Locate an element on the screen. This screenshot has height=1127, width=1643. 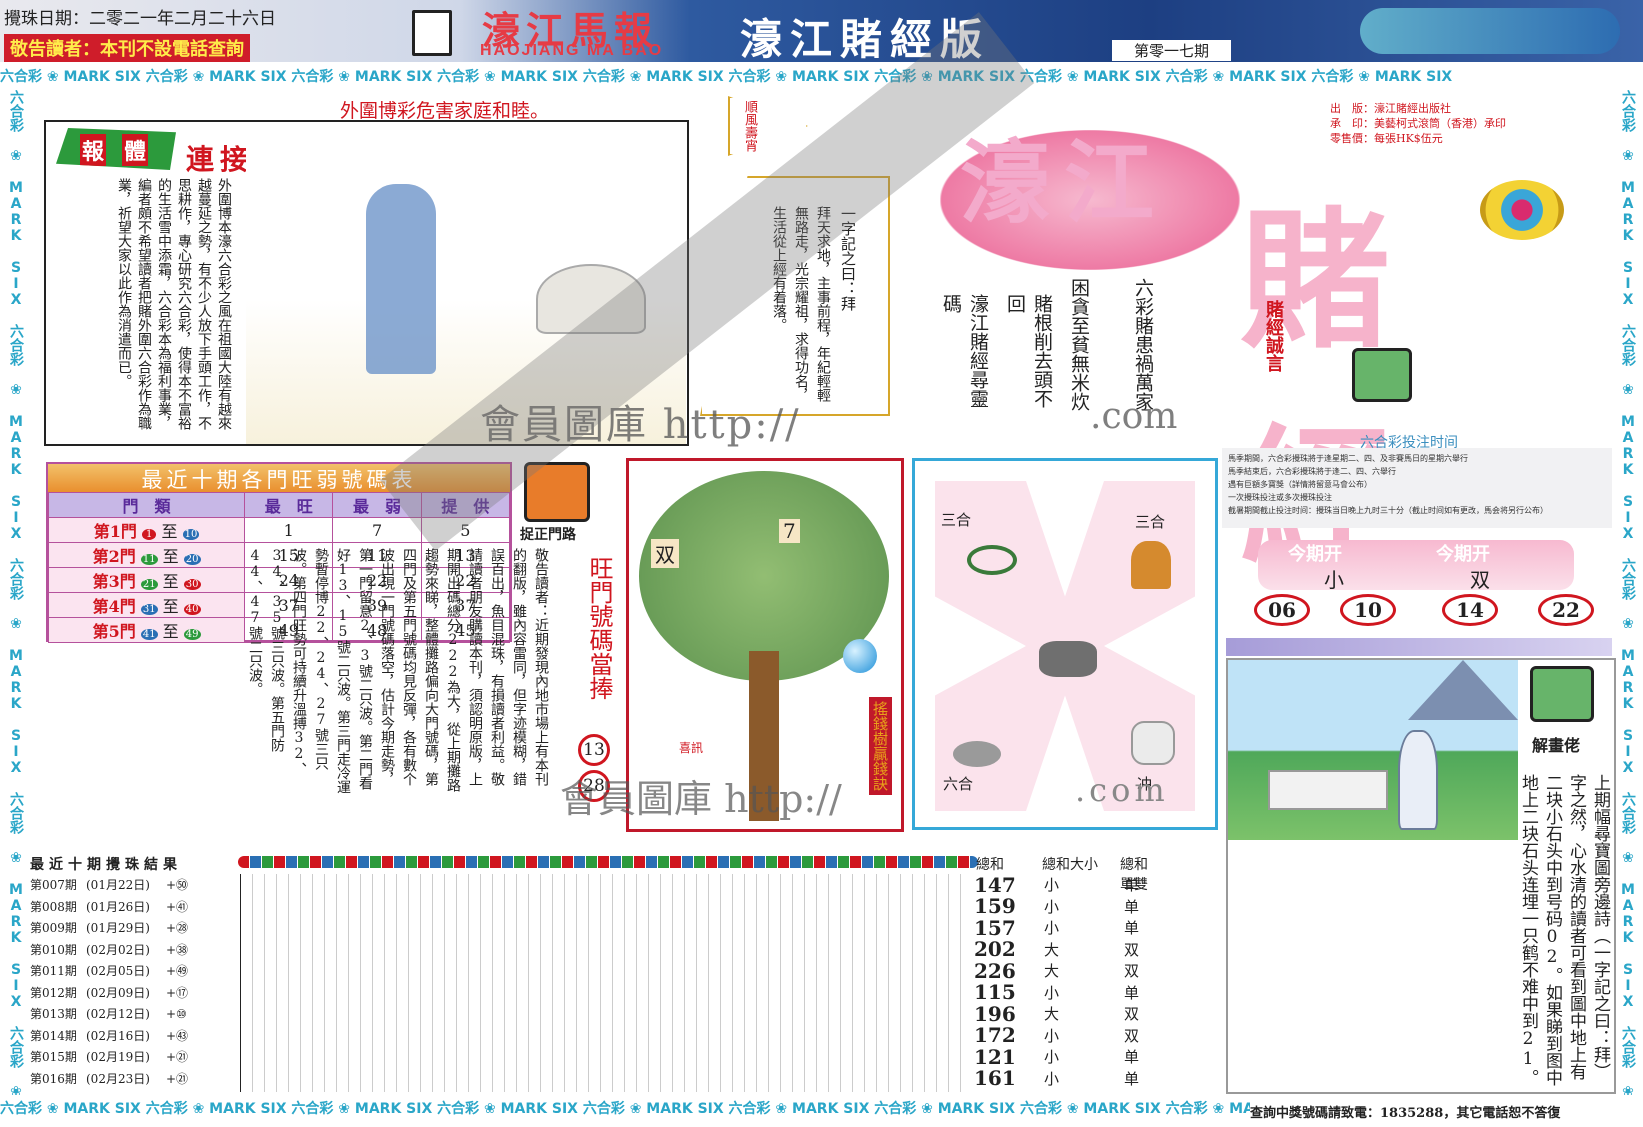
zodiac-panel: 三合 三合 六合 冲 .com is located at coordinates (1065, 644).